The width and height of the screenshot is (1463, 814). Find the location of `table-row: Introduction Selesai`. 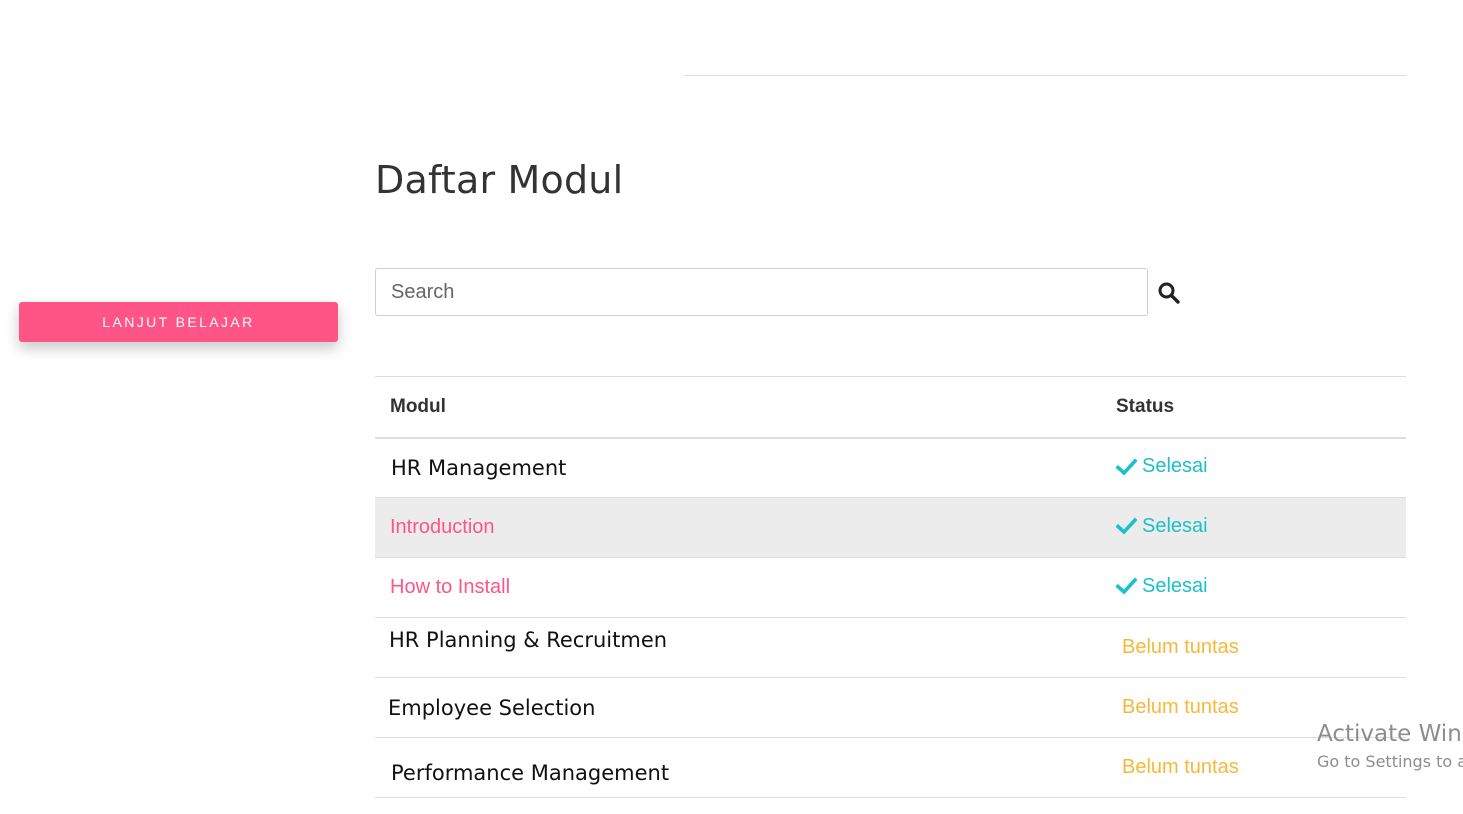

table-row: Introduction Selesai is located at coordinates (890, 527).